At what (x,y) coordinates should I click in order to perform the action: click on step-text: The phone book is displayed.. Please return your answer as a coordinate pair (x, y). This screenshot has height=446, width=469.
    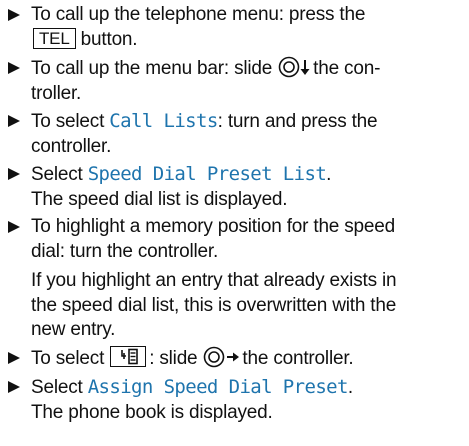
    Looking at the image, I should click on (152, 412).